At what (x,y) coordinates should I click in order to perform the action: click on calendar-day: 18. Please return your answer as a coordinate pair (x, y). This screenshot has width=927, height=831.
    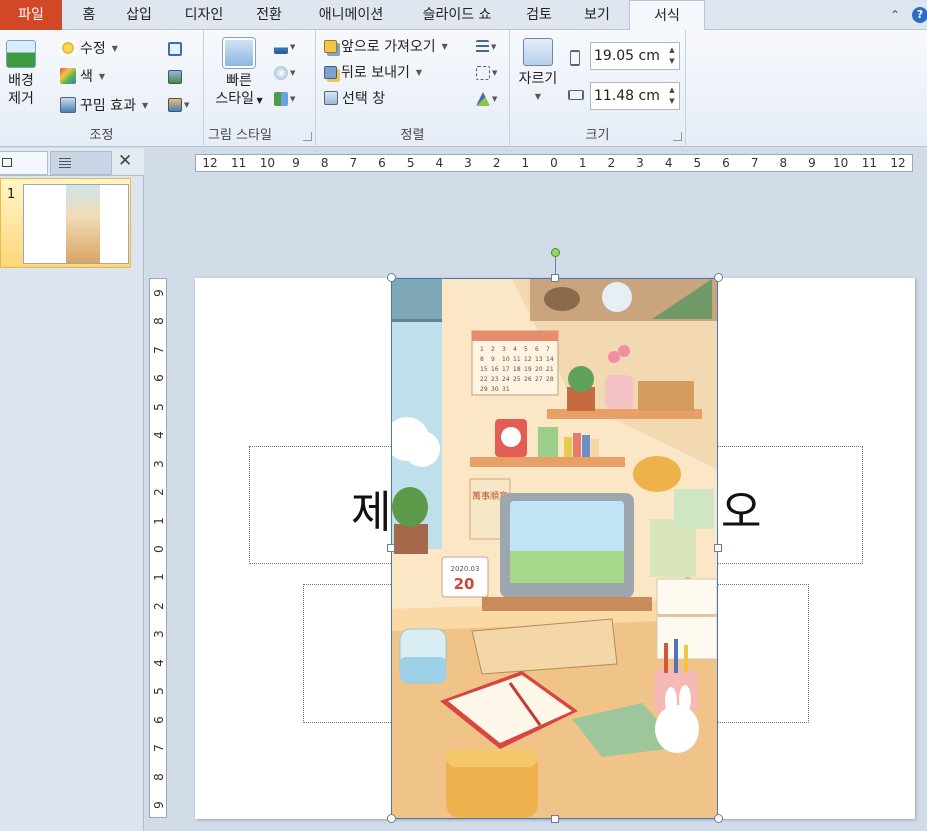
    Looking at the image, I should click on (517, 369).